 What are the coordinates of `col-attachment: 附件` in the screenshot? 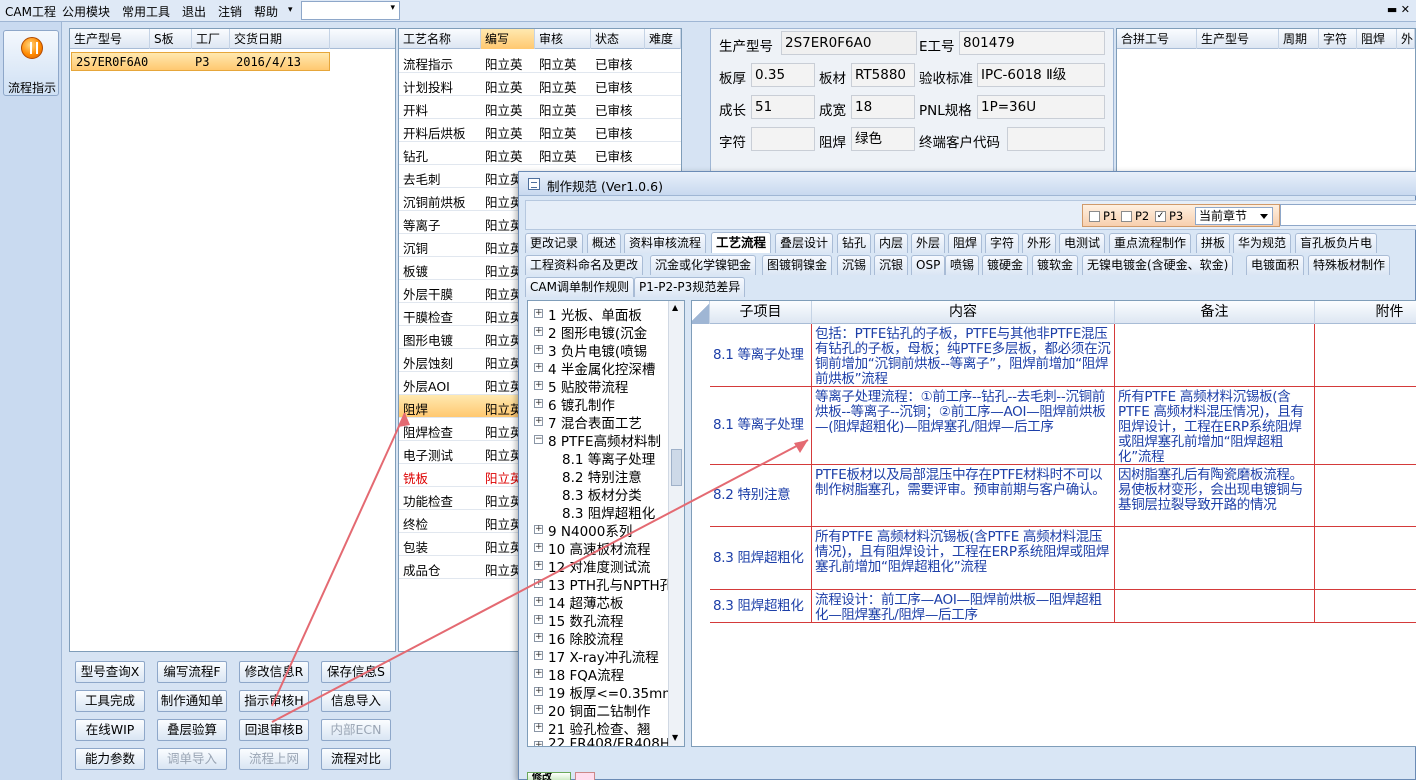 It's located at (1365, 312).